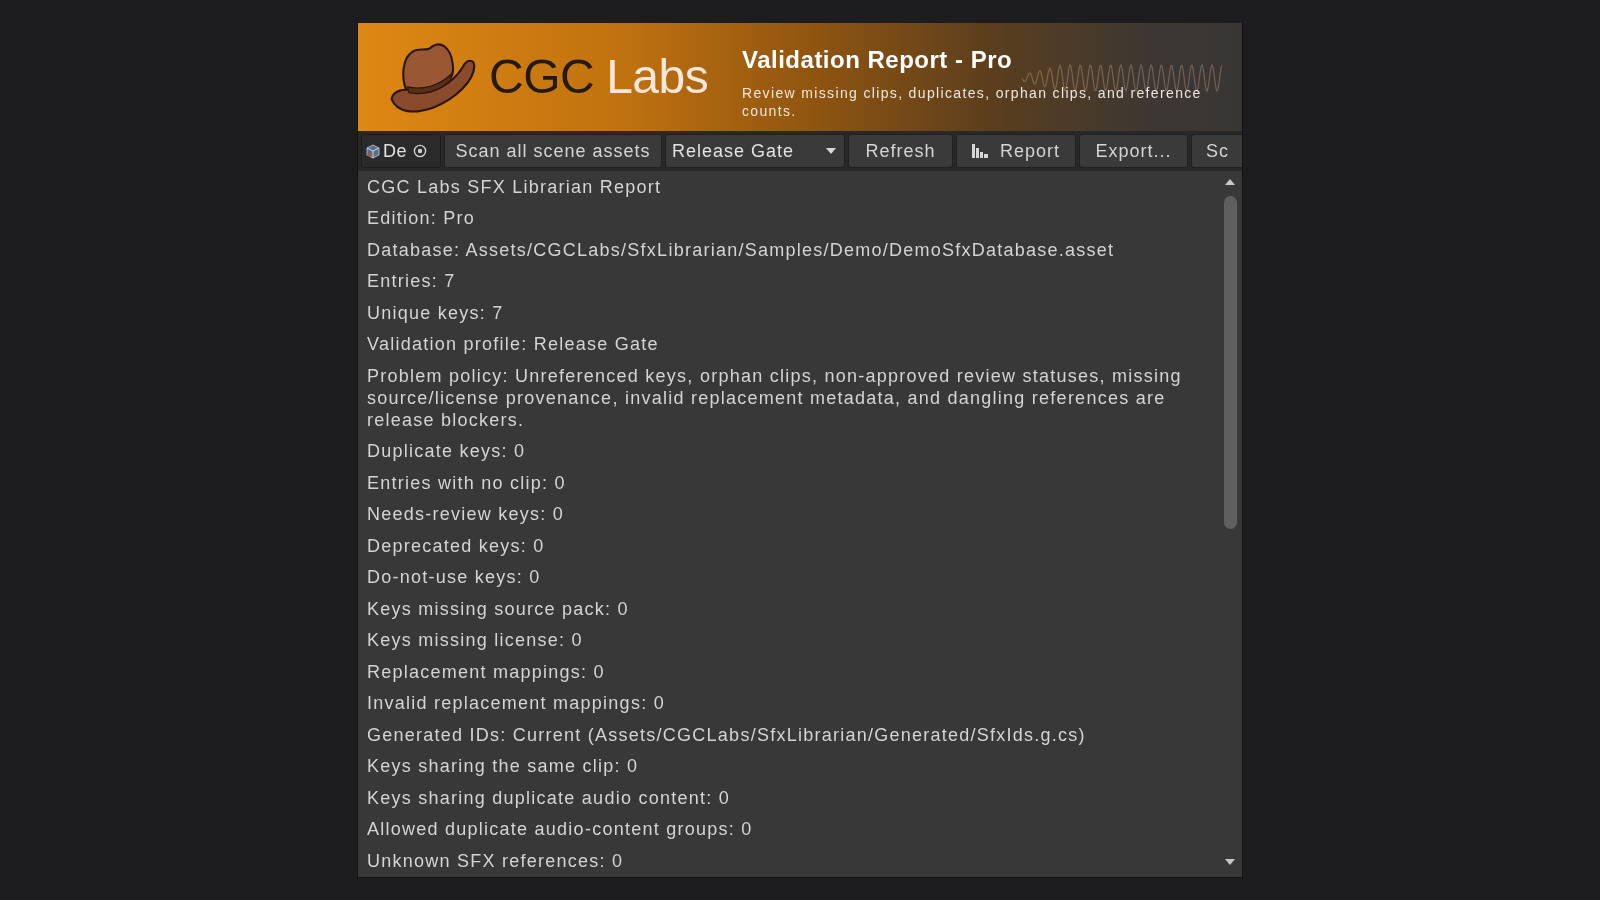 Image resolution: width=1600 pixels, height=900 pixels. Describe the element at coordinates (454, 578) in the screenshot. I see `report-line: Do-not-use keys: 0` at that location.